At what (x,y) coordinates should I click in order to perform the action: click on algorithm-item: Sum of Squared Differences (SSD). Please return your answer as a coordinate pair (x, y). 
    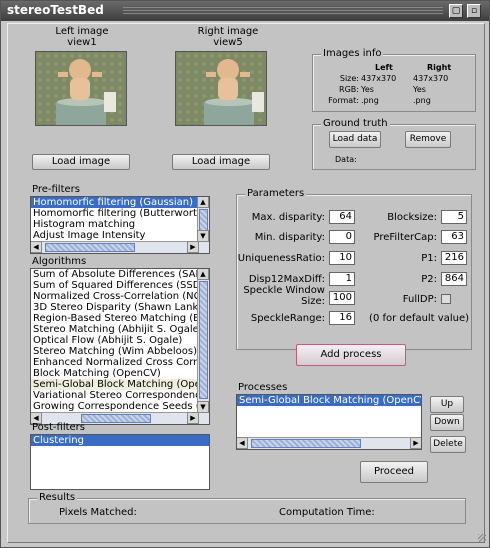
    Looking at the image, I should click on (120, 285).